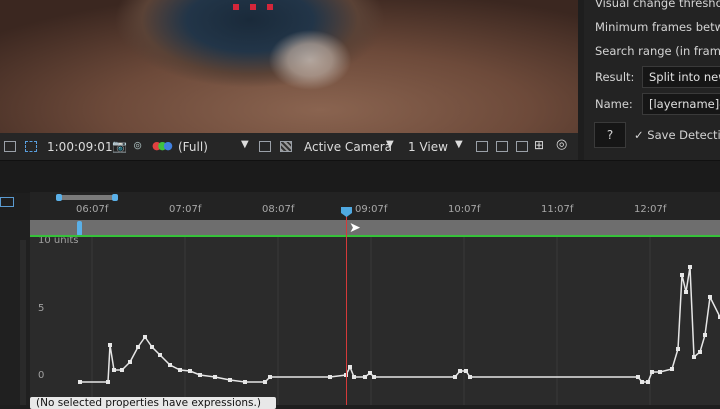  I want to click on result-label: Result:, so click(615, 77).